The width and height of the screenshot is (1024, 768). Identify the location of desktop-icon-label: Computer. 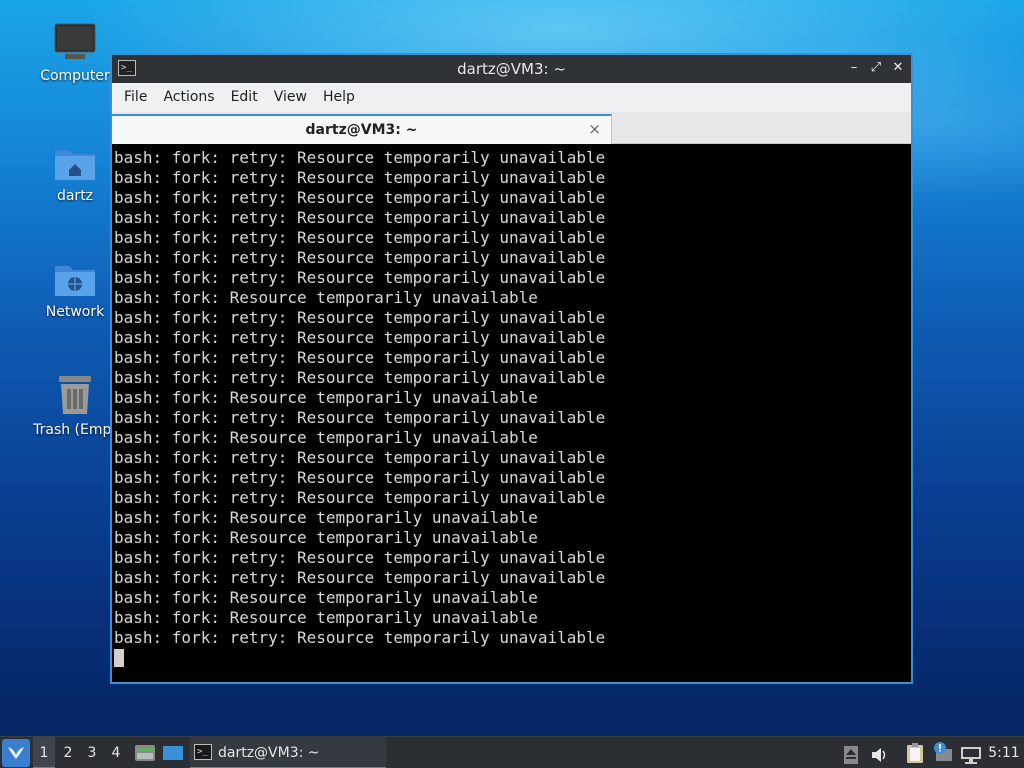
(75, 76).